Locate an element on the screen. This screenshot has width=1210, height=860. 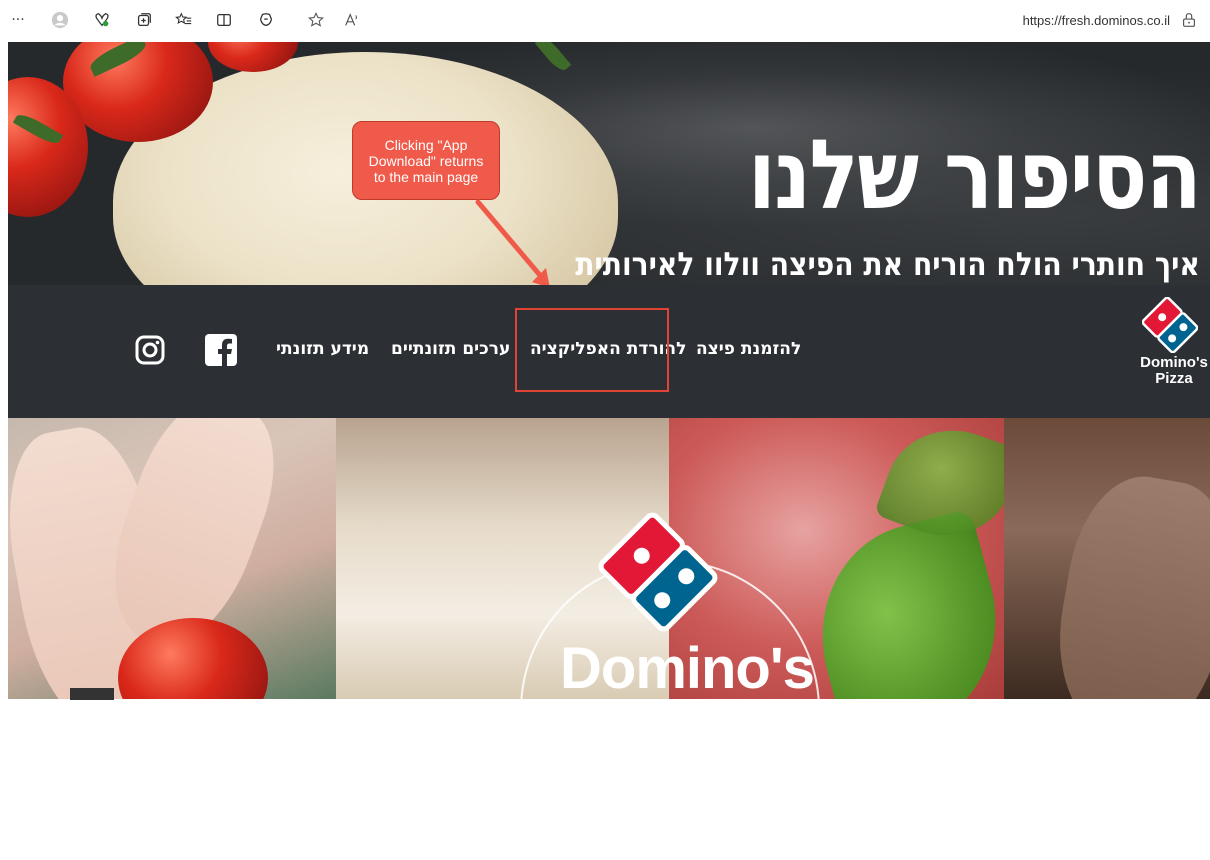
hand-image is located at coordinates (1126, 582).